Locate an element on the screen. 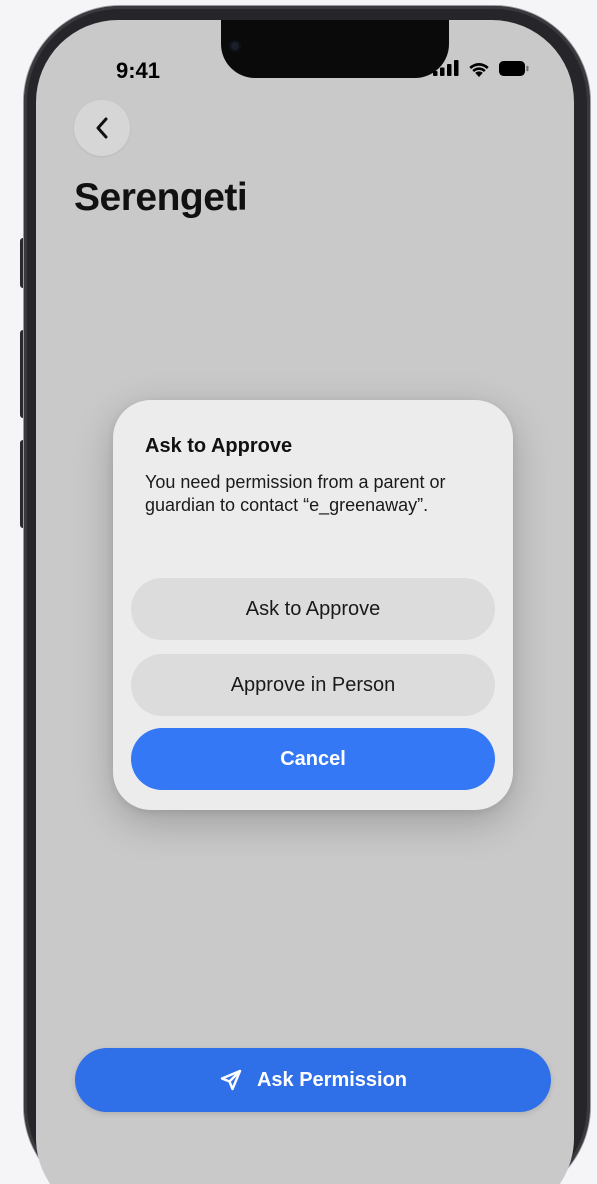  front-camera is located at coordinates (235, 46).